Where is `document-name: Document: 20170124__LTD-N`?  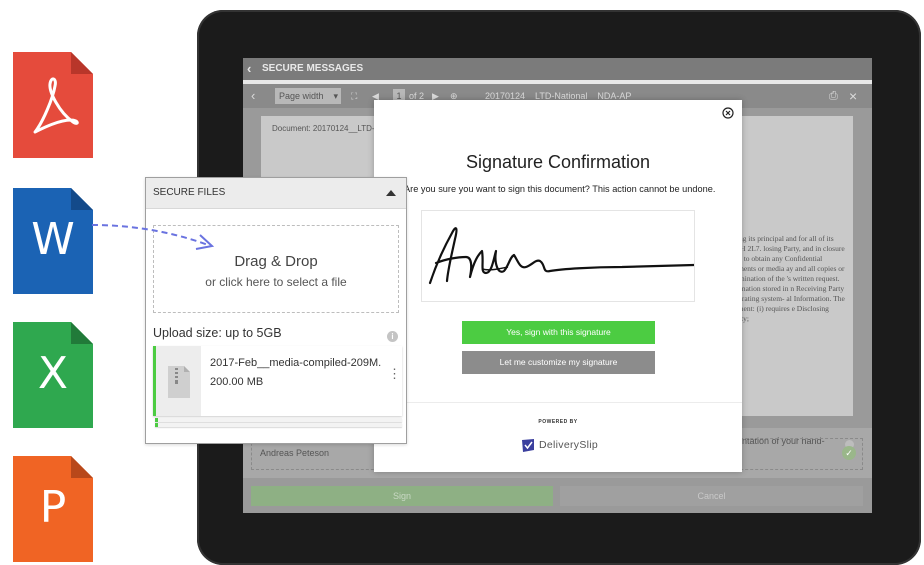 document-name: Document: 20170124__LTD-N is located at coordinates (326, 128).